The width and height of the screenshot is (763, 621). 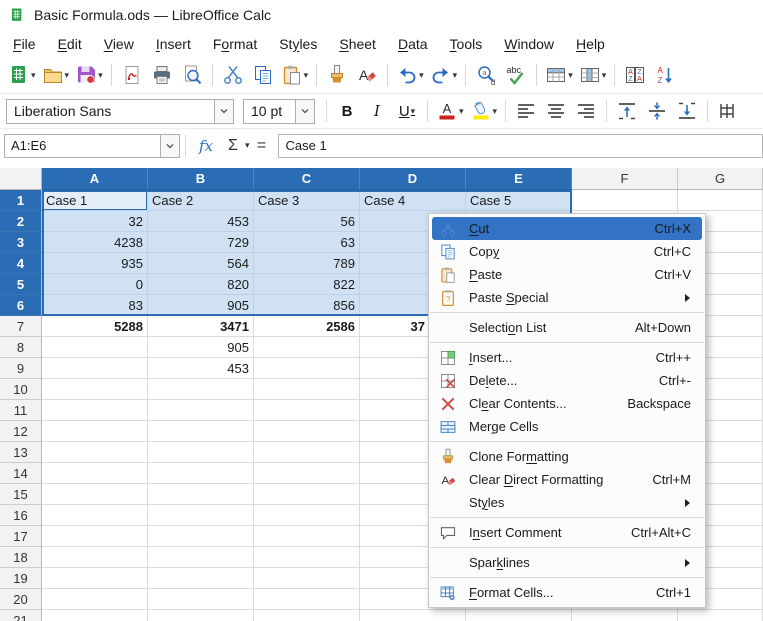 I want to click on italic-button: I, so click(x=377, y=111).